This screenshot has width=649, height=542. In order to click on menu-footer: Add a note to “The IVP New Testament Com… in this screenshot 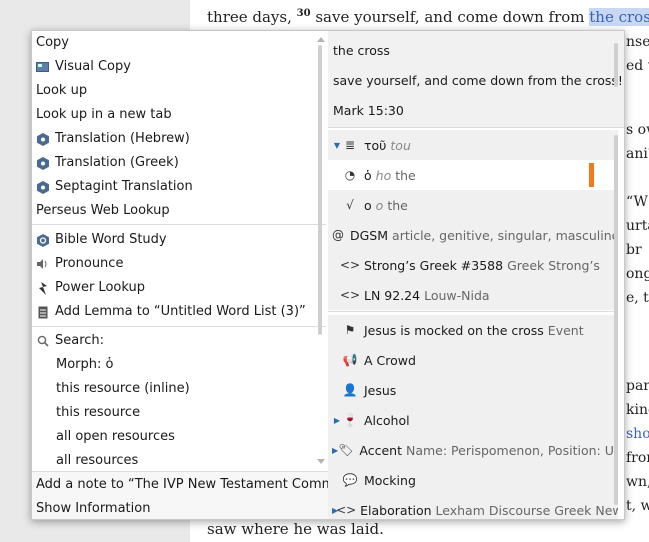, I will do `click(191, 495)`.